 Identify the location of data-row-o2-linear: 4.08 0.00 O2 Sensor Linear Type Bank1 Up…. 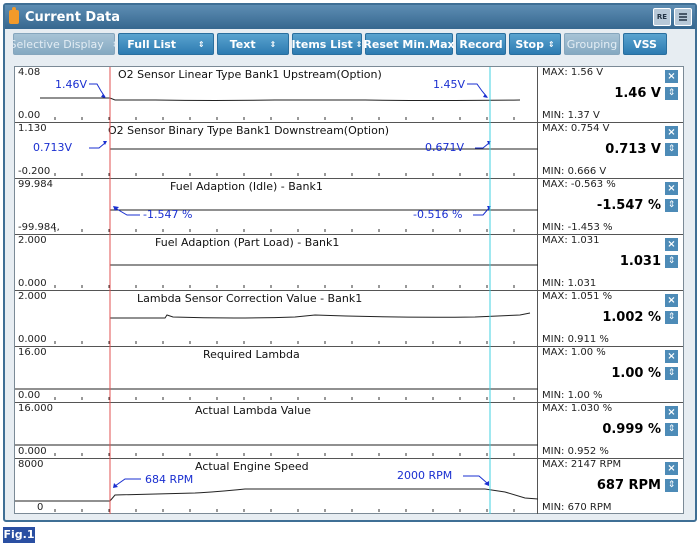
(349, 95).